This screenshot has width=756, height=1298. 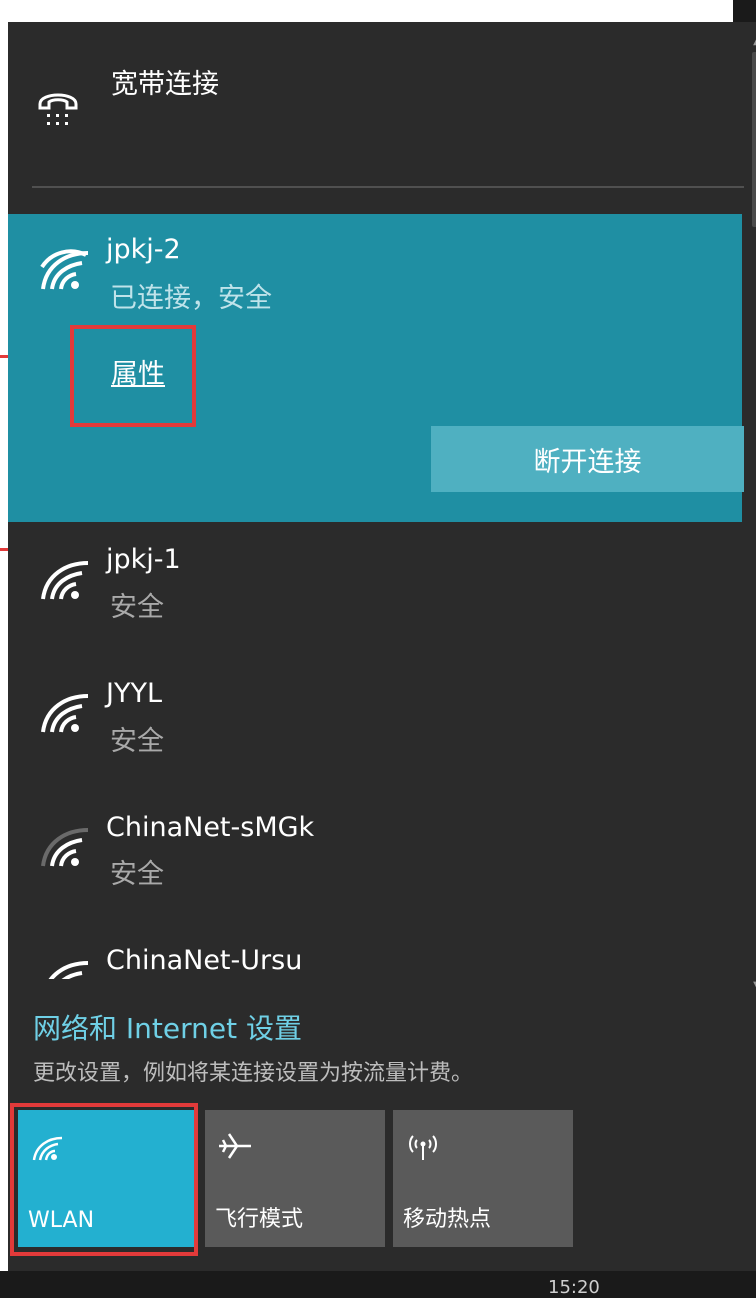 What do you see at coordinates (574, 1287) in the screenshot?
I see `taskbar-clock: 15:20` at bounding box center [574, 1287].